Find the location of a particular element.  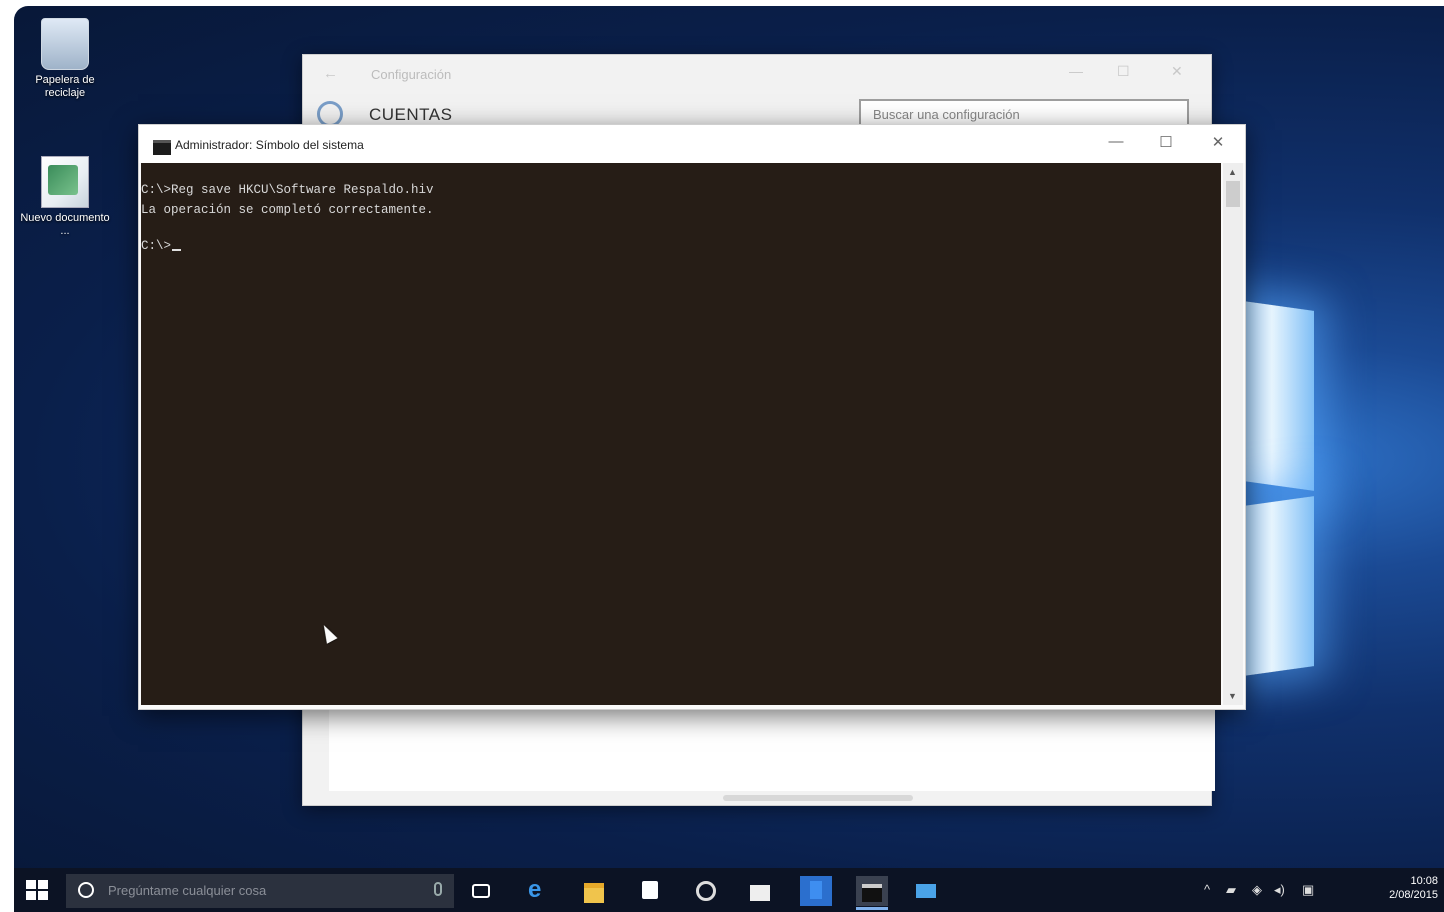

scrollbar-thumb is located at coordinates (1233, 194).